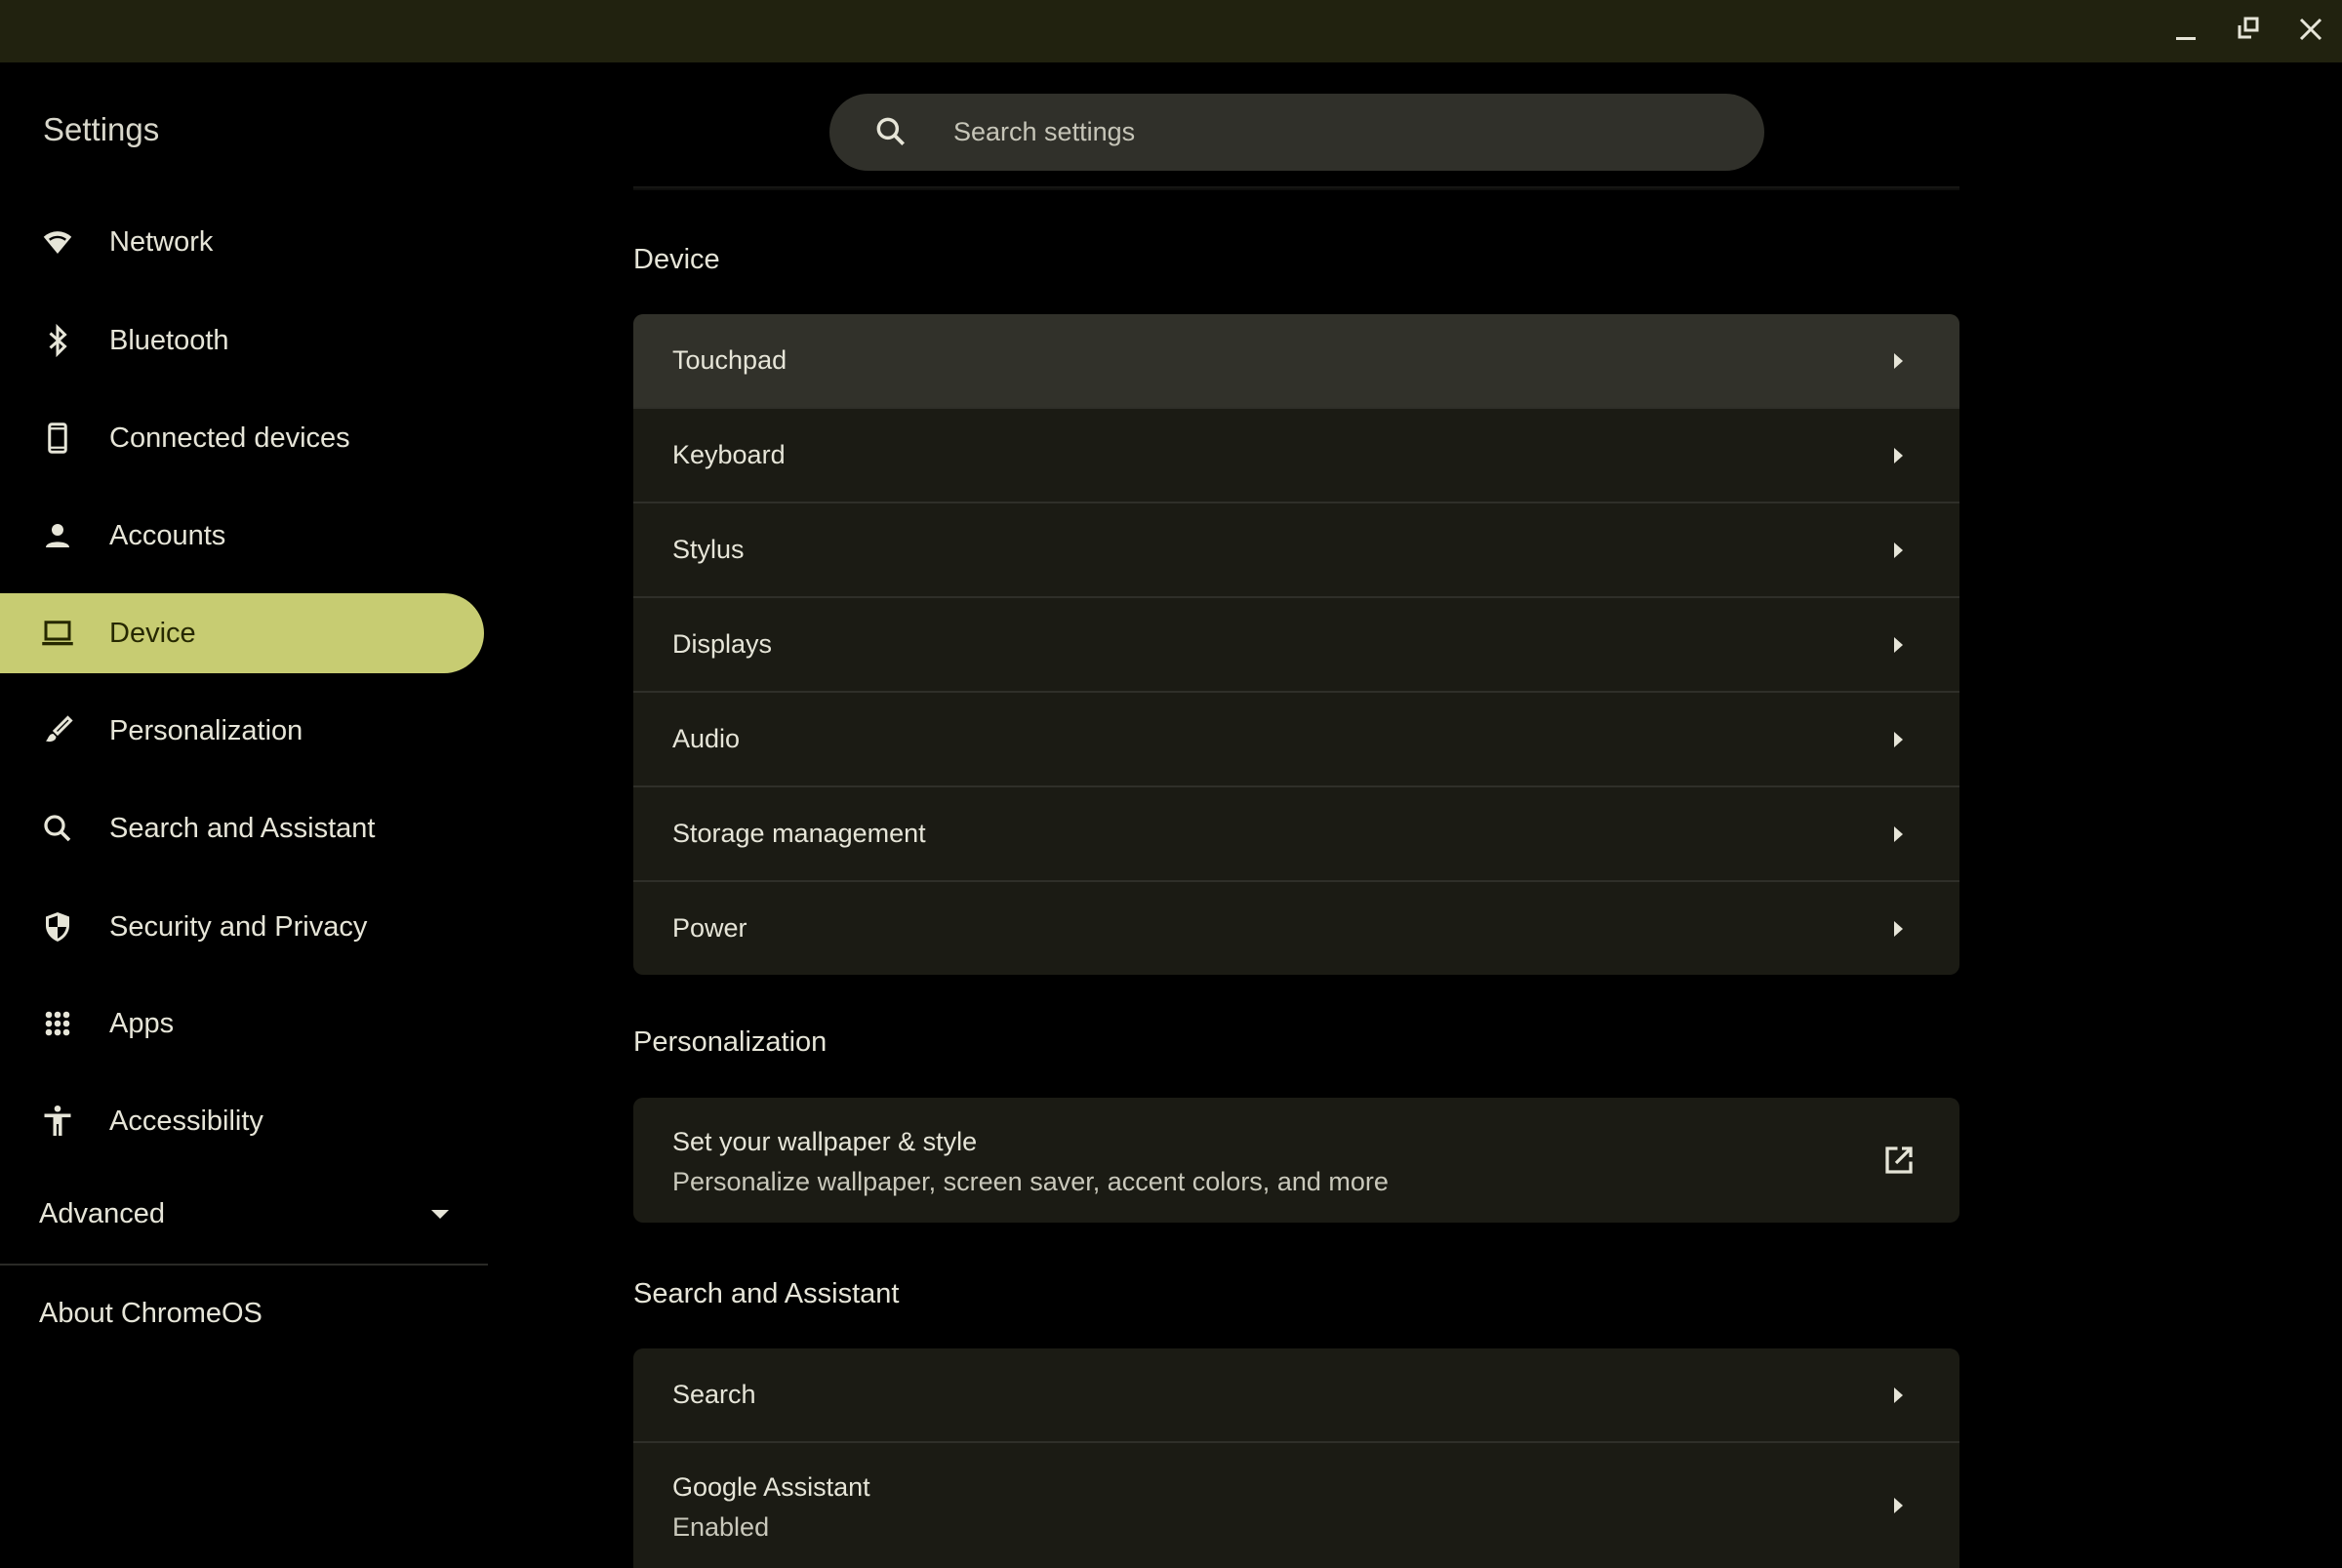  What do you see at coordinates (1899, 1160) in the screenshot?
I see `open-in-new-icon` at bounding box center [1899, 1160].